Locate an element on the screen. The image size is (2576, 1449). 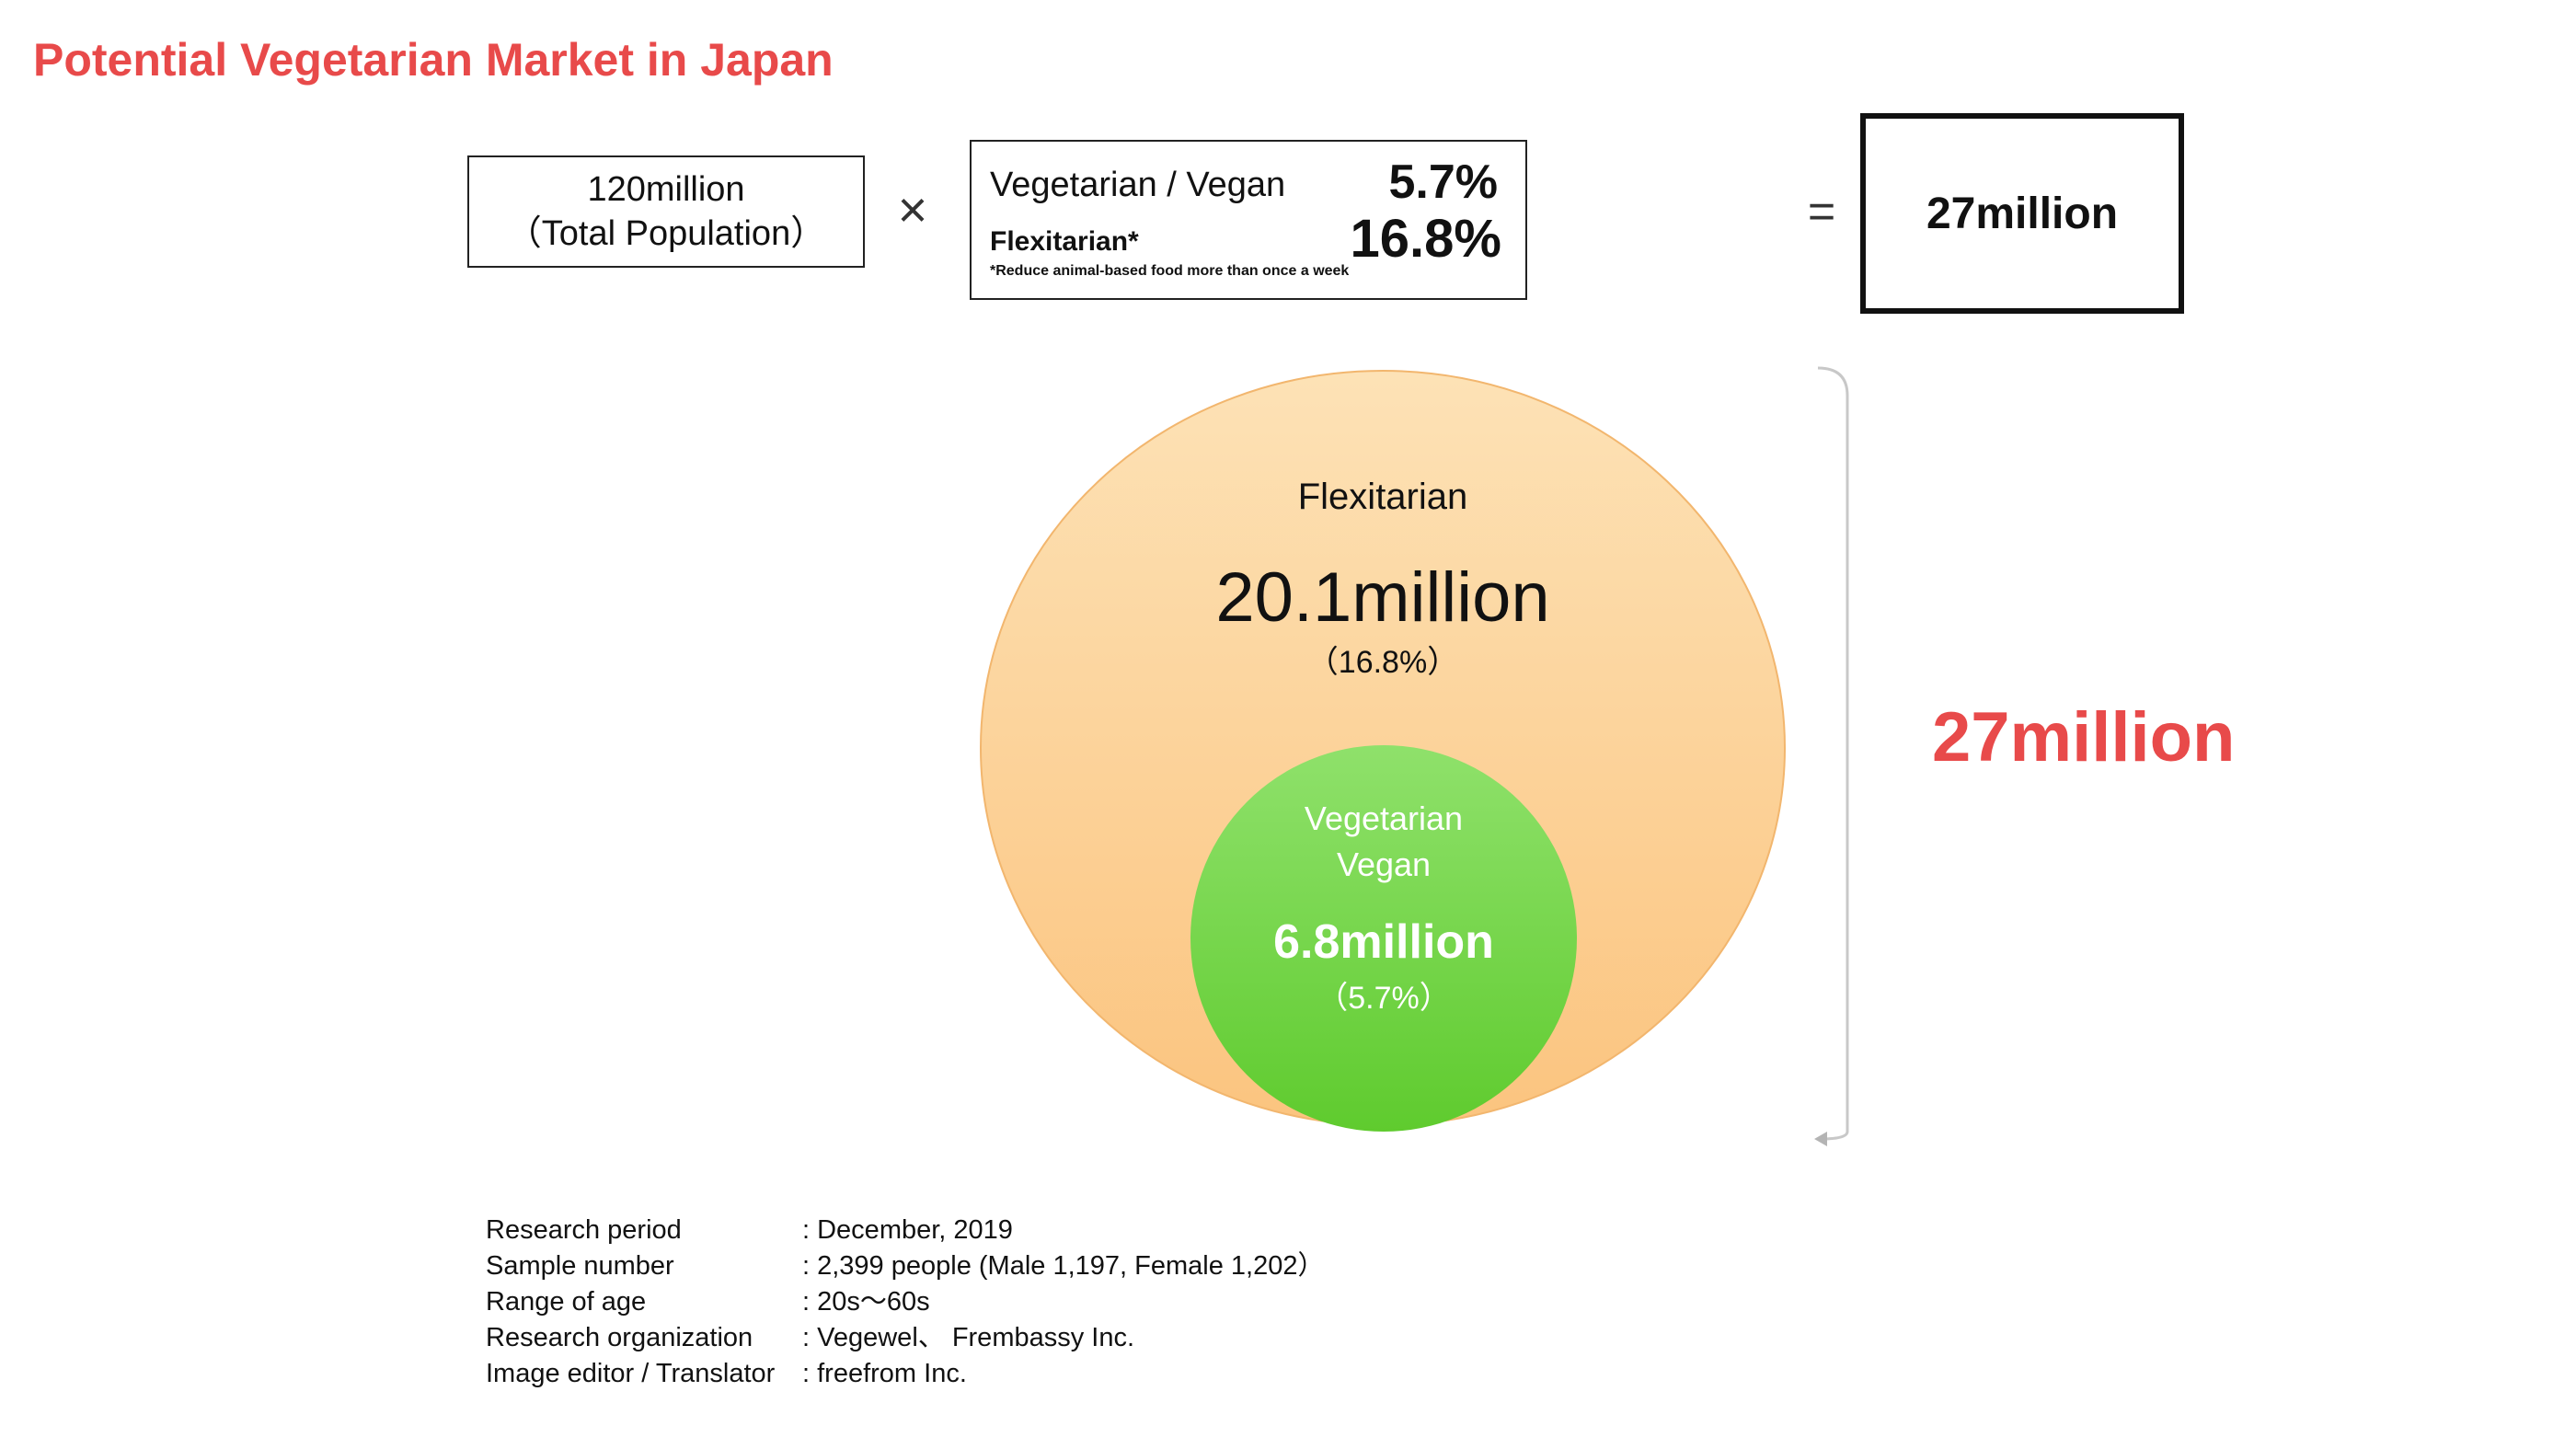
times-operator: × is located at coordinates (912, 209).